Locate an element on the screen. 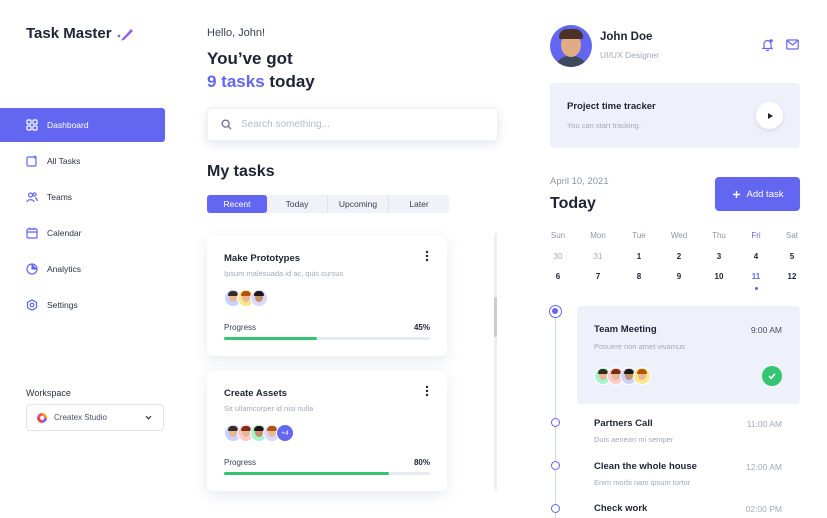  date-cell: 8 is located at coordinates (639, 278).